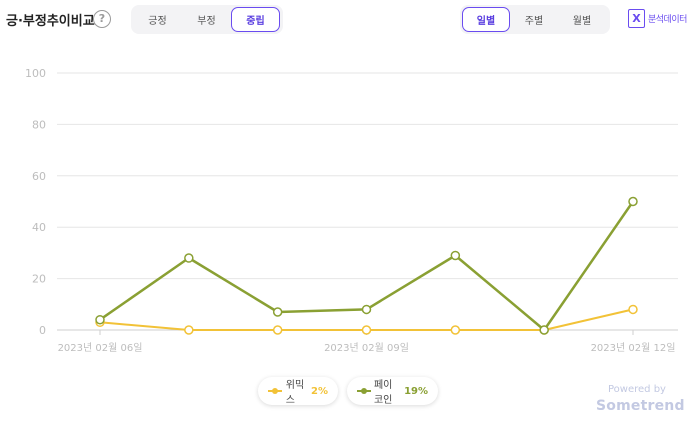 Image resolution: width=700 pixels, height=427 pixels. Describe the element at coordinates (39, 279) in the screenshot. I see `y-tick-label: 20` at that location.